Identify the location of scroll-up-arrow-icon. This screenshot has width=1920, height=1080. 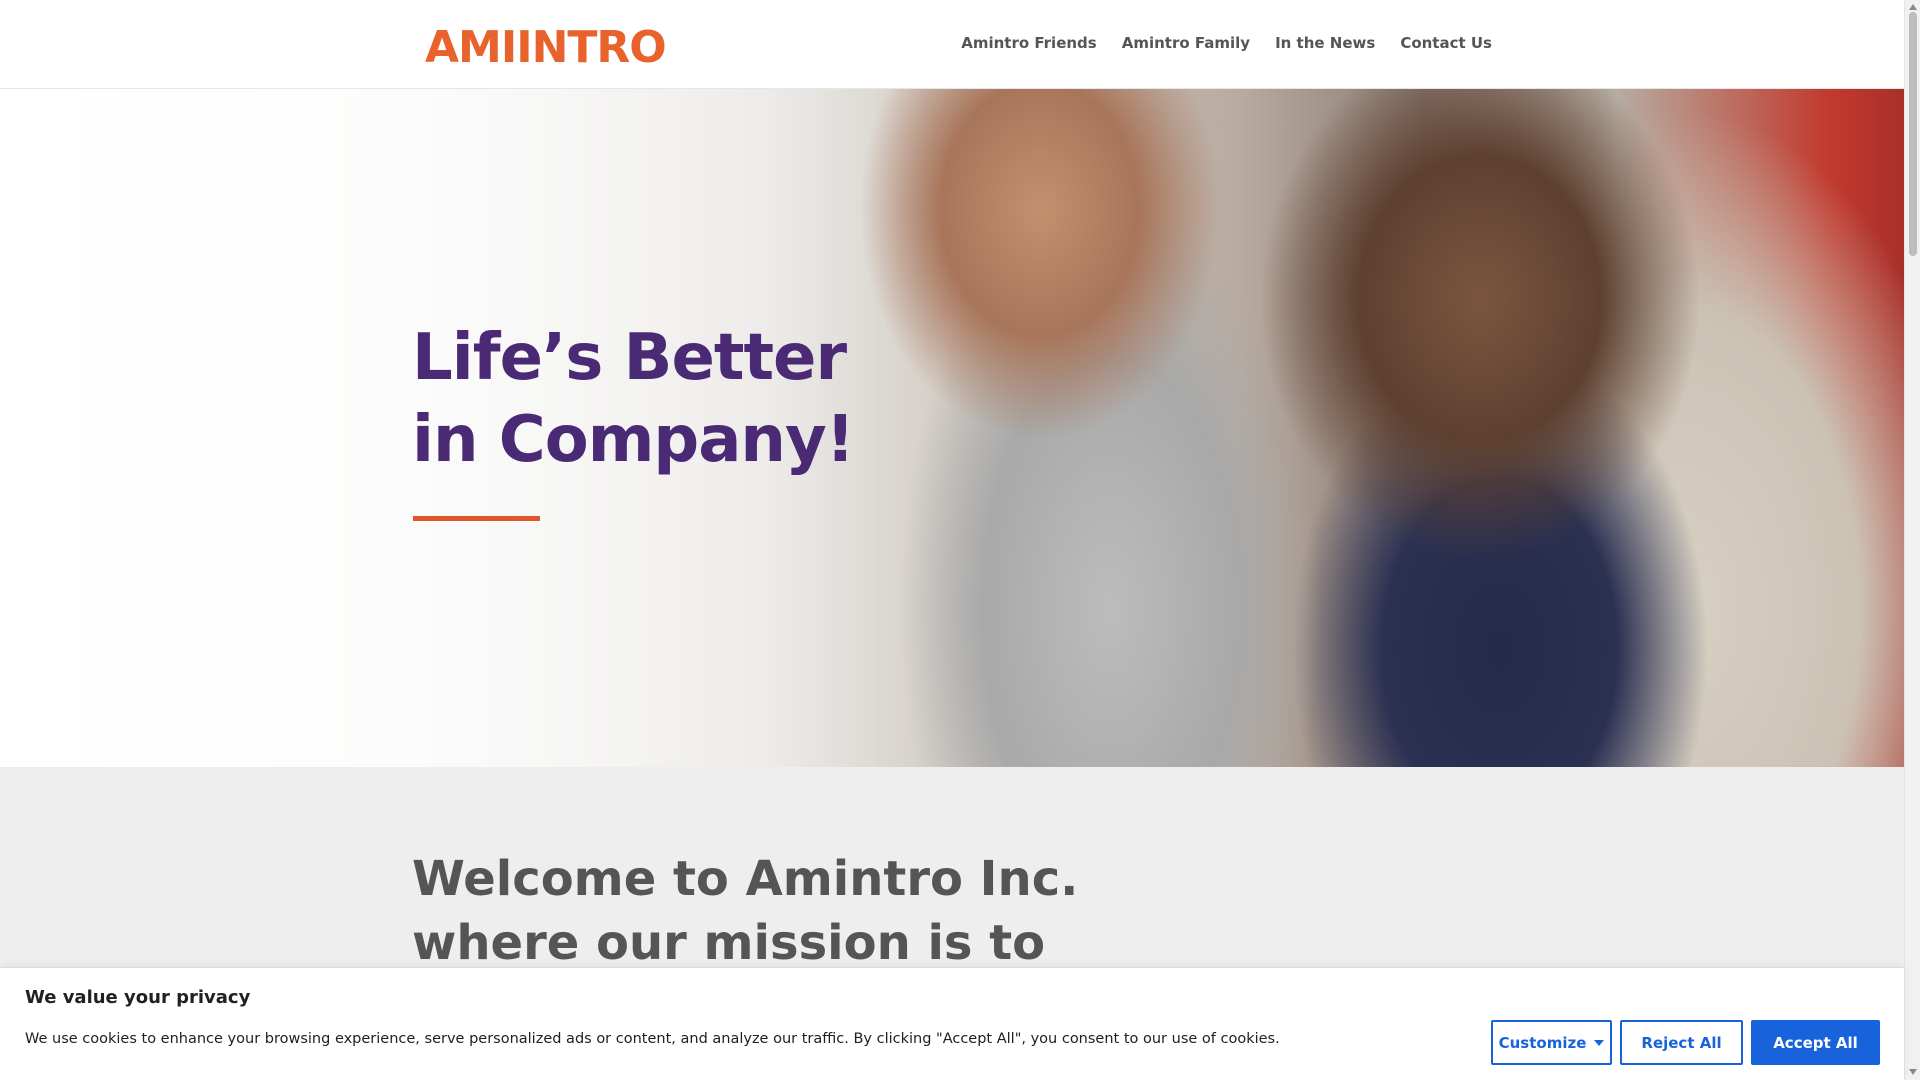
(1913, 7).